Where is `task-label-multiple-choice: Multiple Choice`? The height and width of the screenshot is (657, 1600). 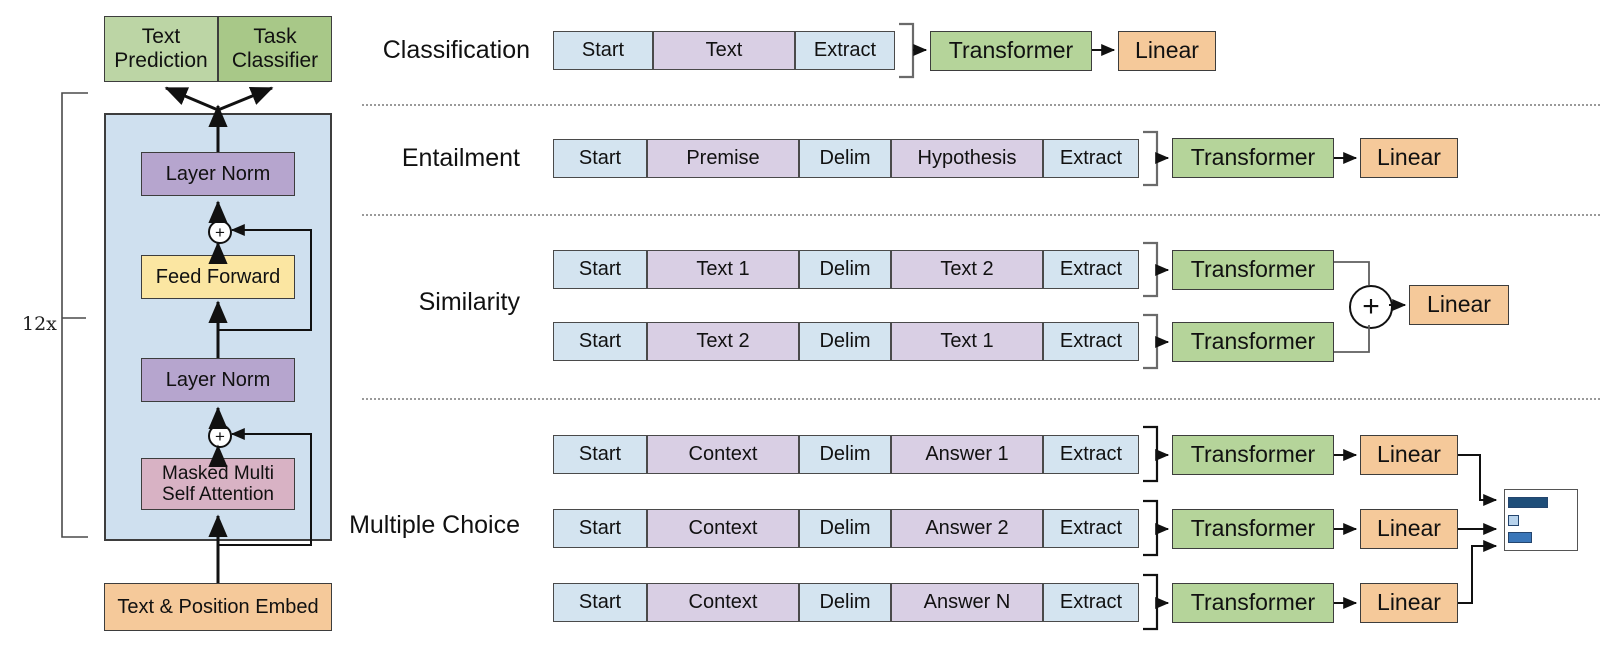 task-label-multiple-choice: Multiple Choice is located at coordinates (434, 525).